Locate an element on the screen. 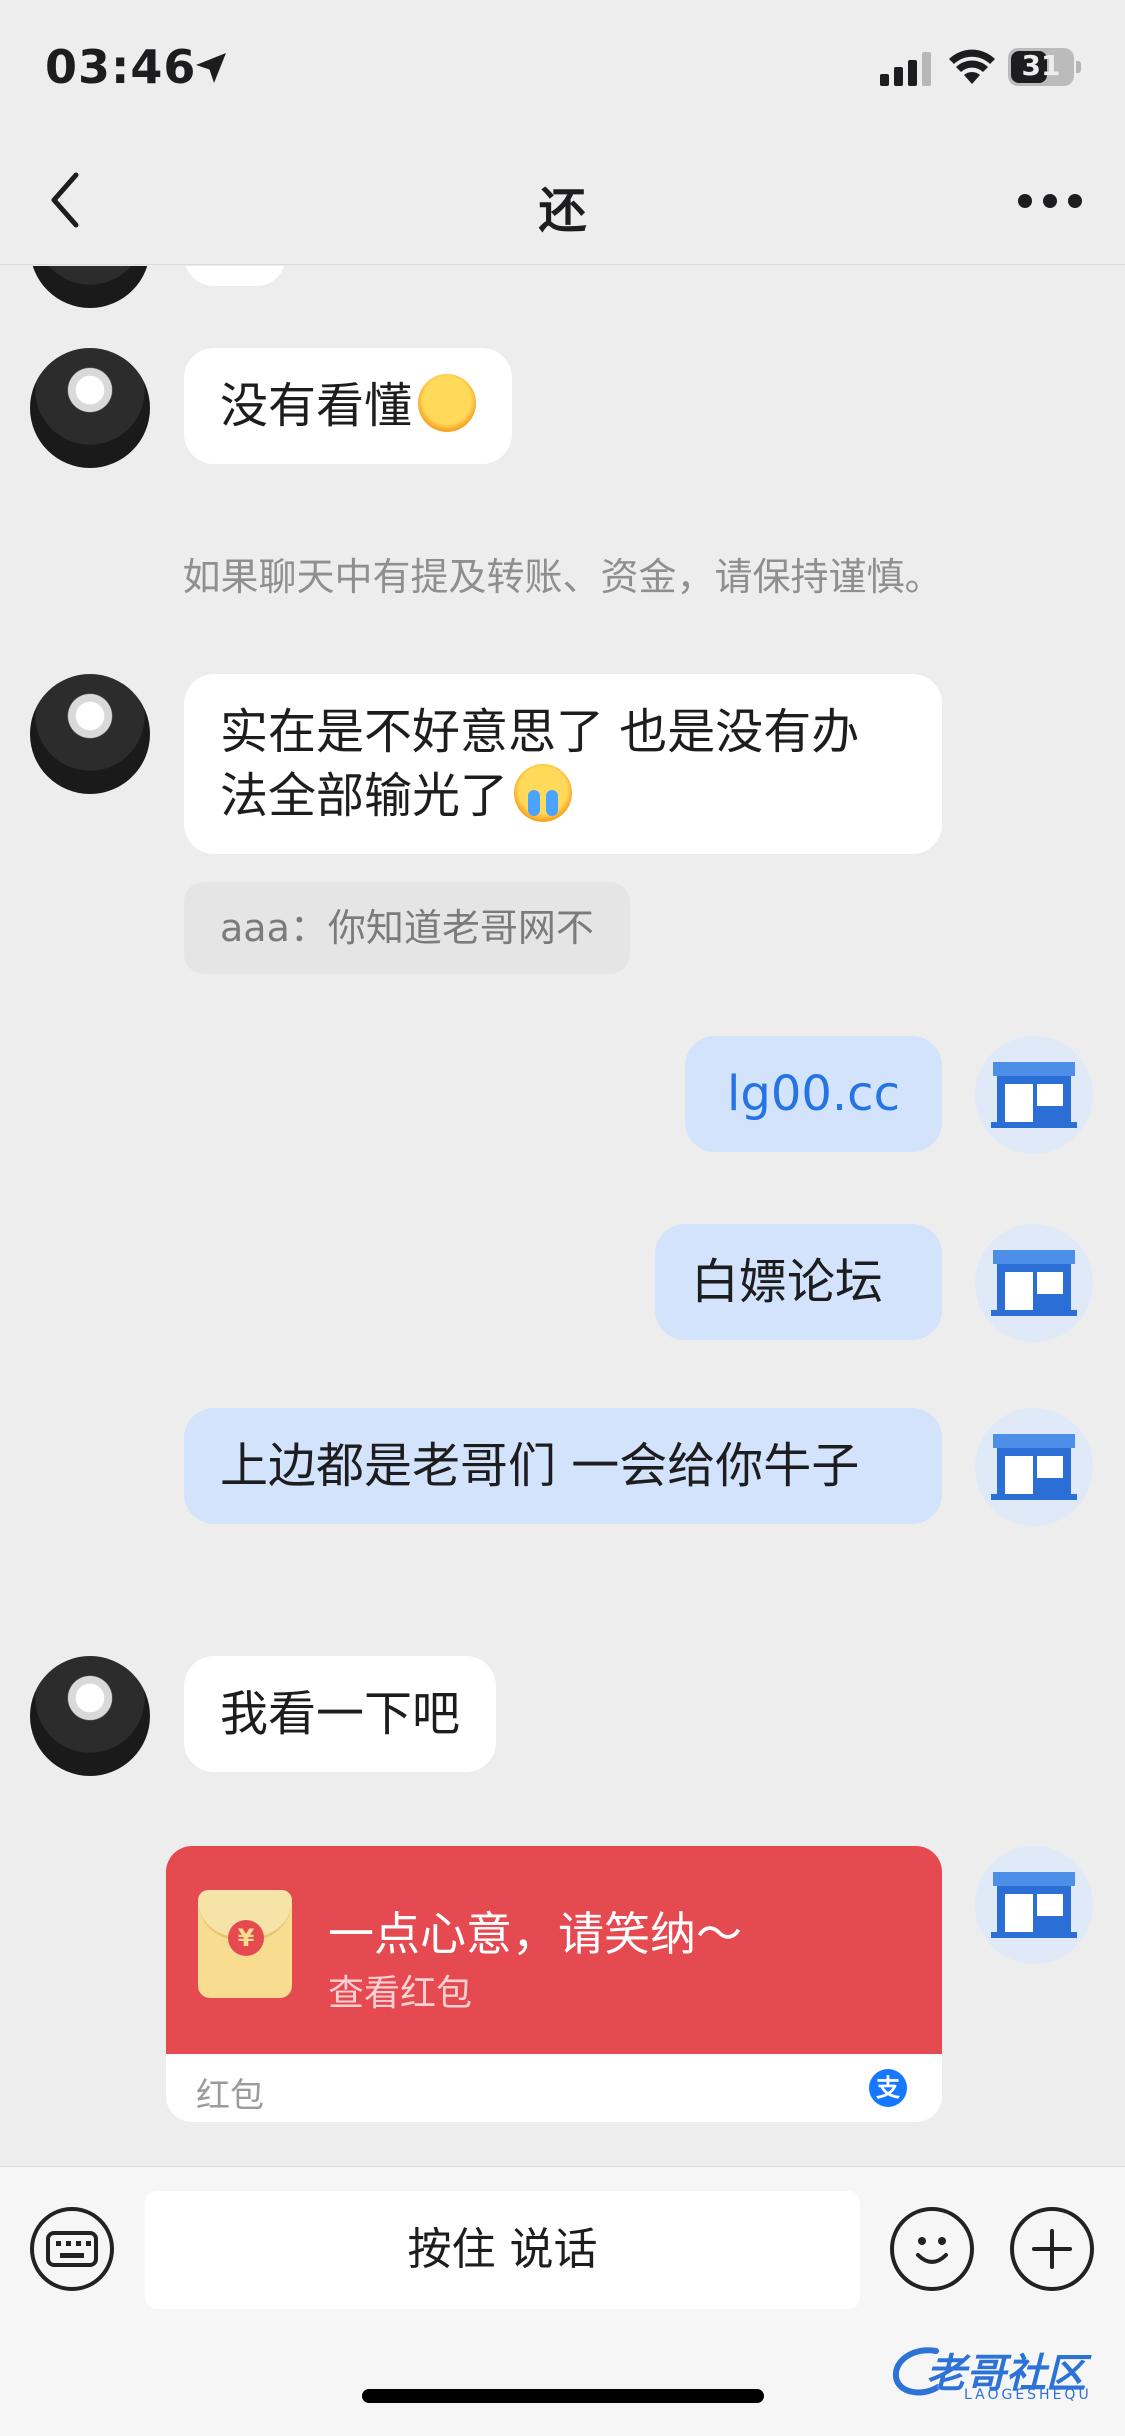  nav-bar: 还 is located at coordinates (562, 200).